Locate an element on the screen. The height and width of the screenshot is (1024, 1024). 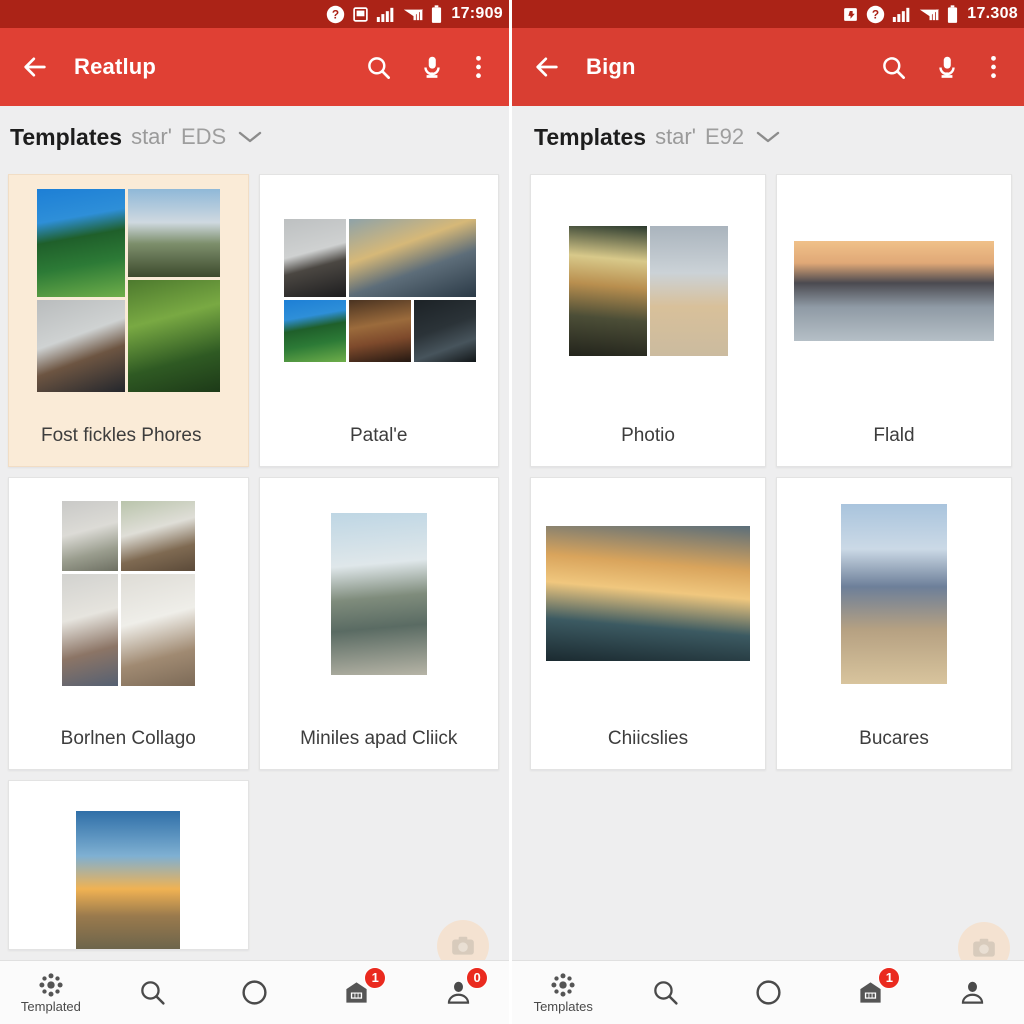
nav-item-profile is located at coordinates (973, 992).